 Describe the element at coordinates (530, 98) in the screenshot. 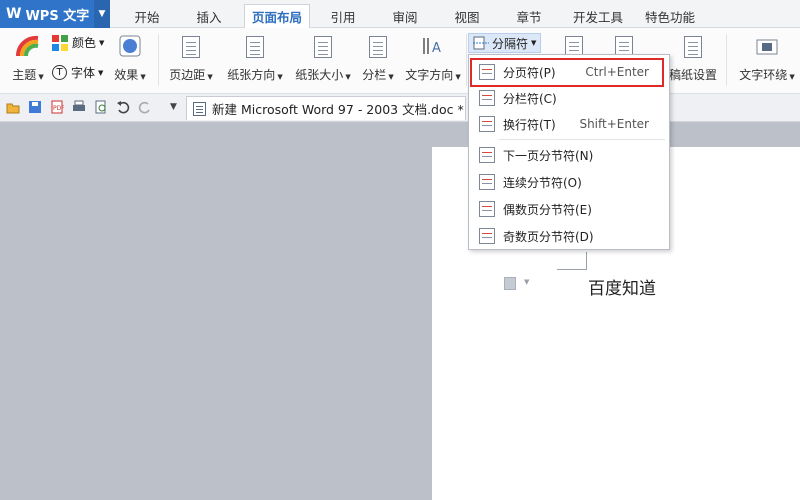

I see `menu-item-label: 分栏符(C)` at that location.